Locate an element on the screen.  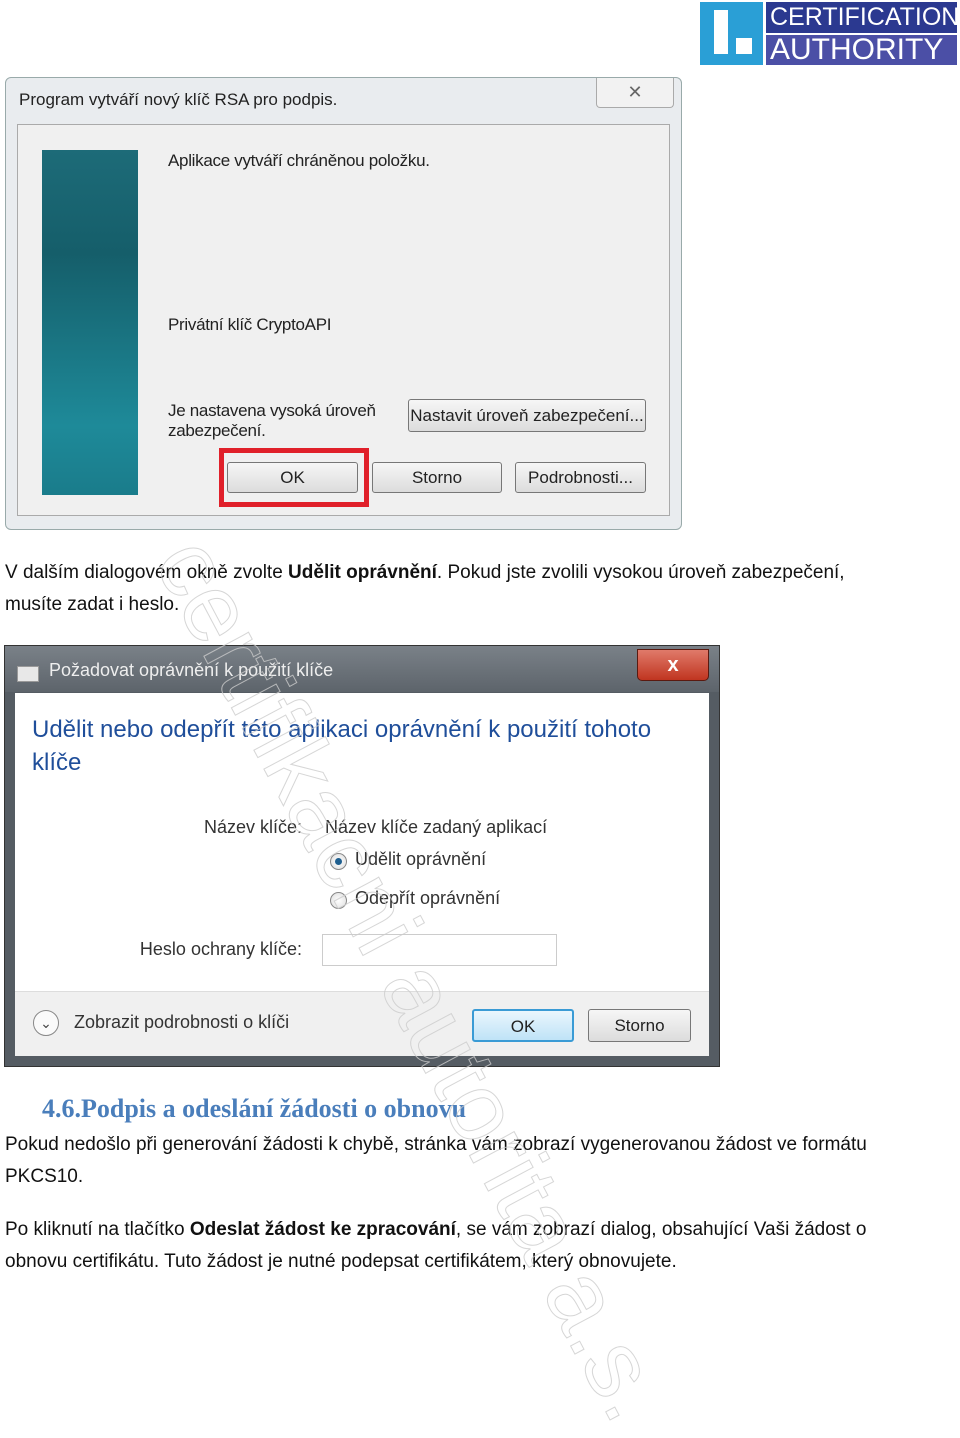
close-button: x is located at coordinates (673, 665).